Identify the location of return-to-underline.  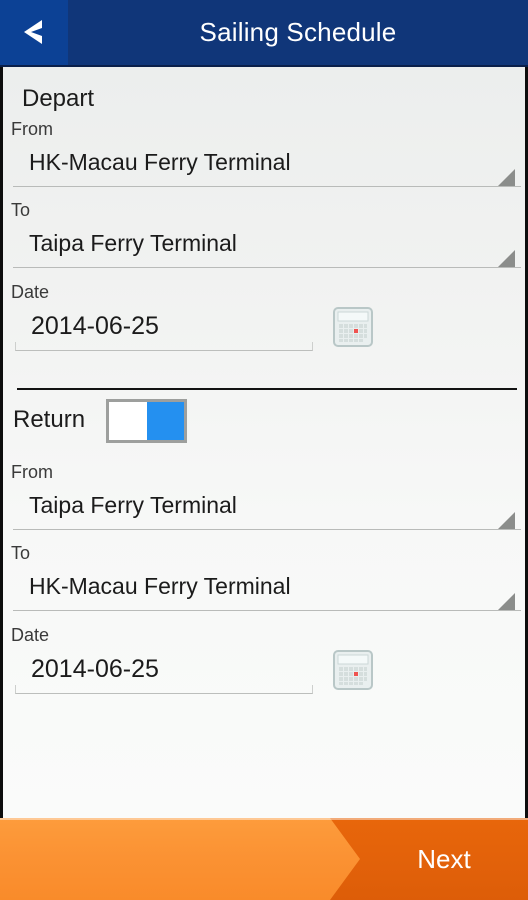
(267, 610).